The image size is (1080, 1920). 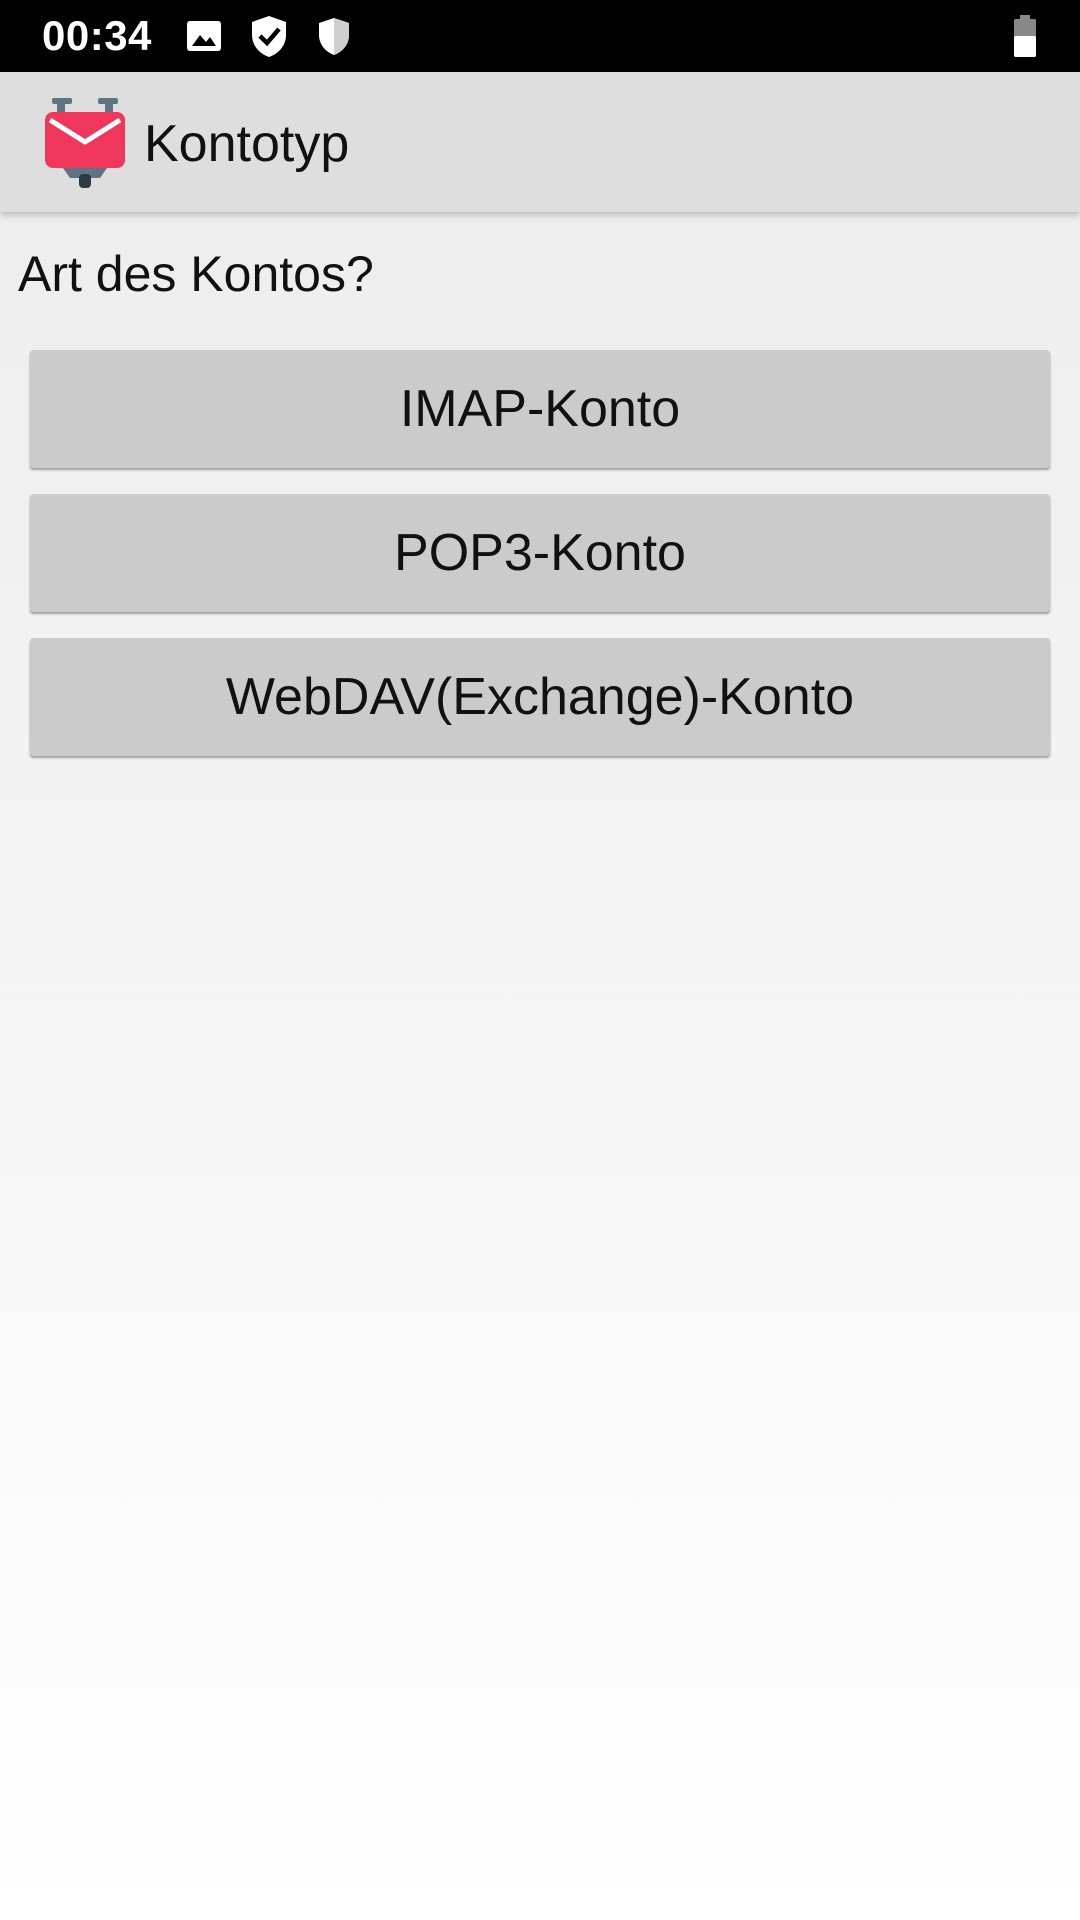 What do you see at coordinates (334, 36) in the screenshot?
I see `shield-icon` at bounding box center [334, 36].